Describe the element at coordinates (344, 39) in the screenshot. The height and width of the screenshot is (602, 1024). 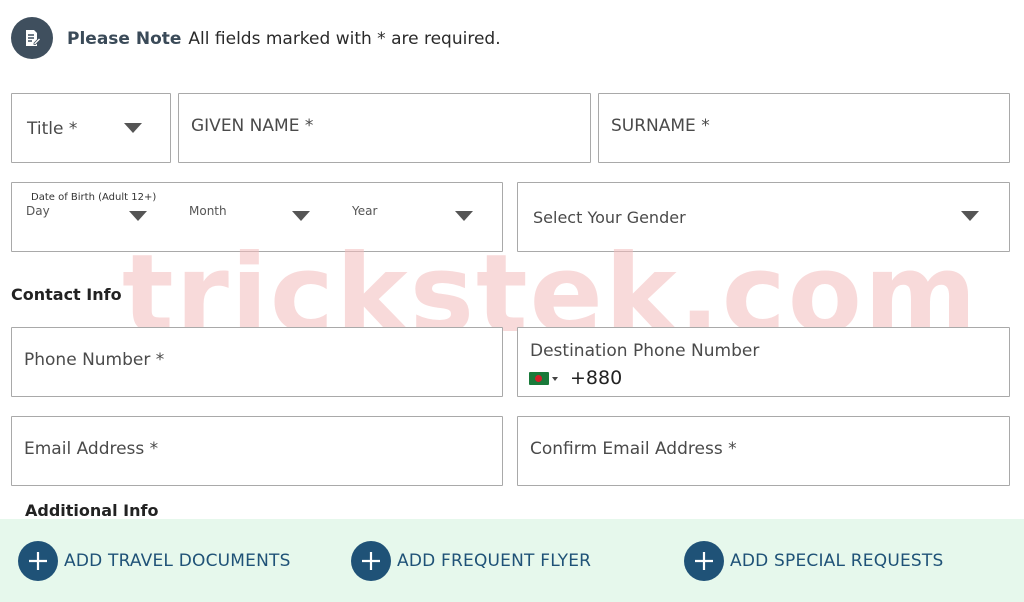
I see `note-text: All fields marked with * are required.` at that location.